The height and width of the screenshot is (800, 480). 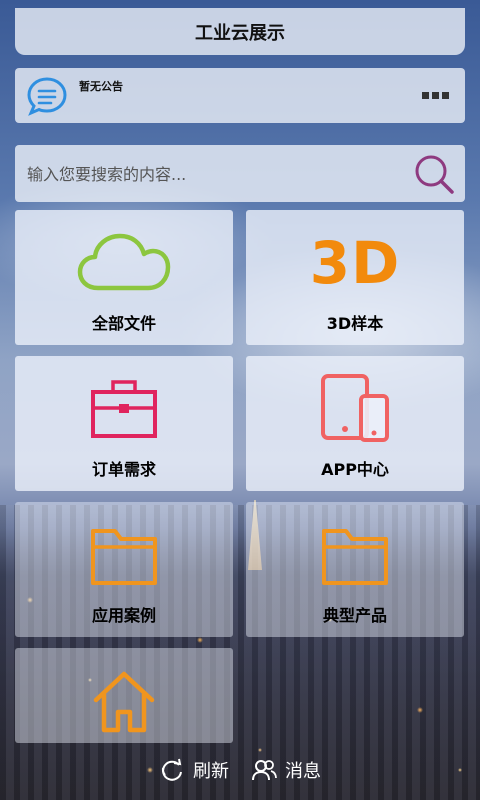 I want to click on users-icon, so click(x=264, y=770).